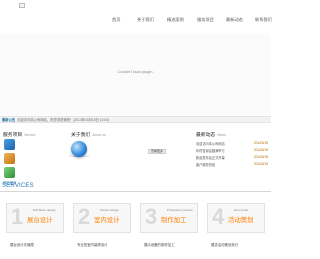  Describe the element at coordinates (81, 135) in the screenshot. I see `about-title-text: 关于我们` at that location.